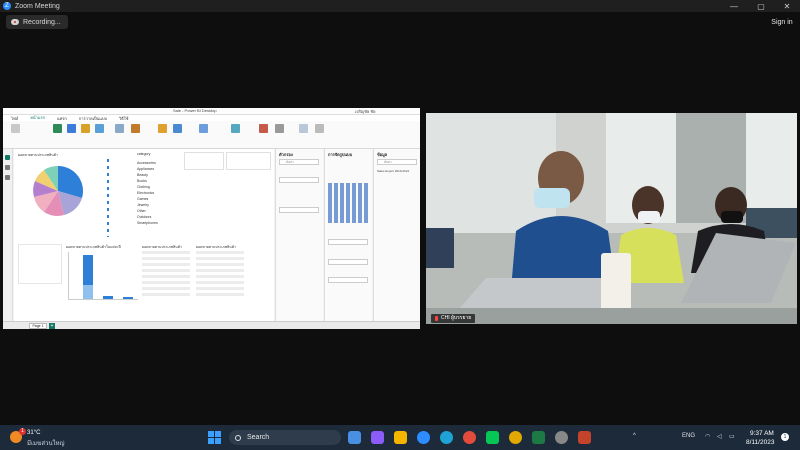  Describe the element at coordinates (688, 436) in the screenshot. I see `language-indicator: ENG` at that location.